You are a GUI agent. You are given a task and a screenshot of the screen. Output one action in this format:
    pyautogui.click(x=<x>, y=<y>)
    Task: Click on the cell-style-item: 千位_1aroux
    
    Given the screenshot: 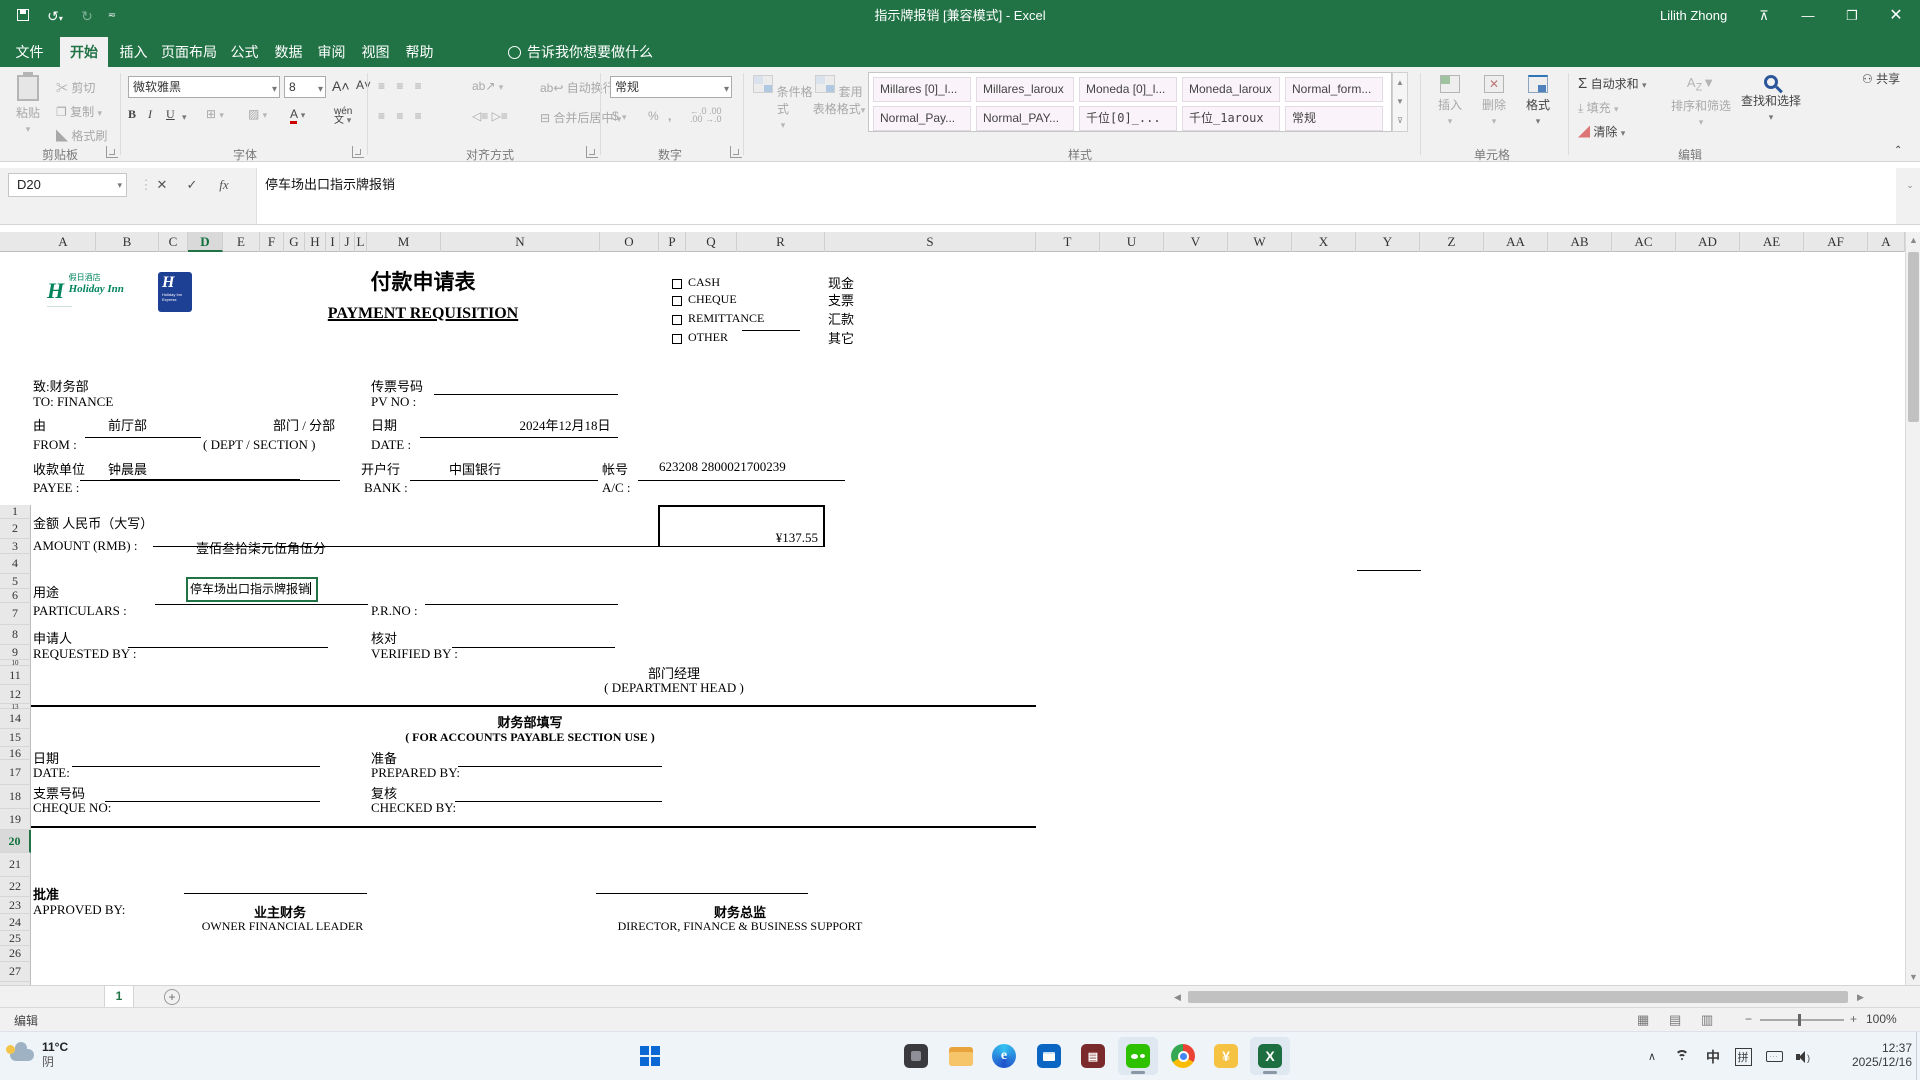 What is the action you would take?
    pyautogui.click(x=1231, y=118)
    